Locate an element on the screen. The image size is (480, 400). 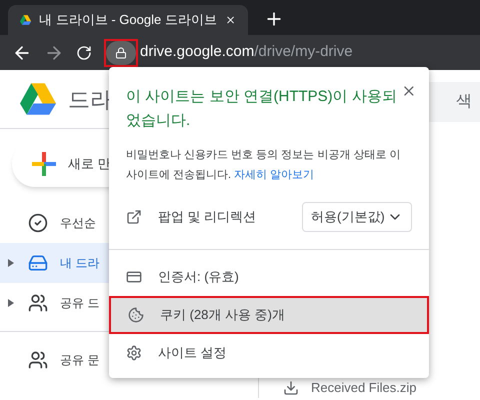
url-host: drive.google.com is located at coordinates (197, 52).